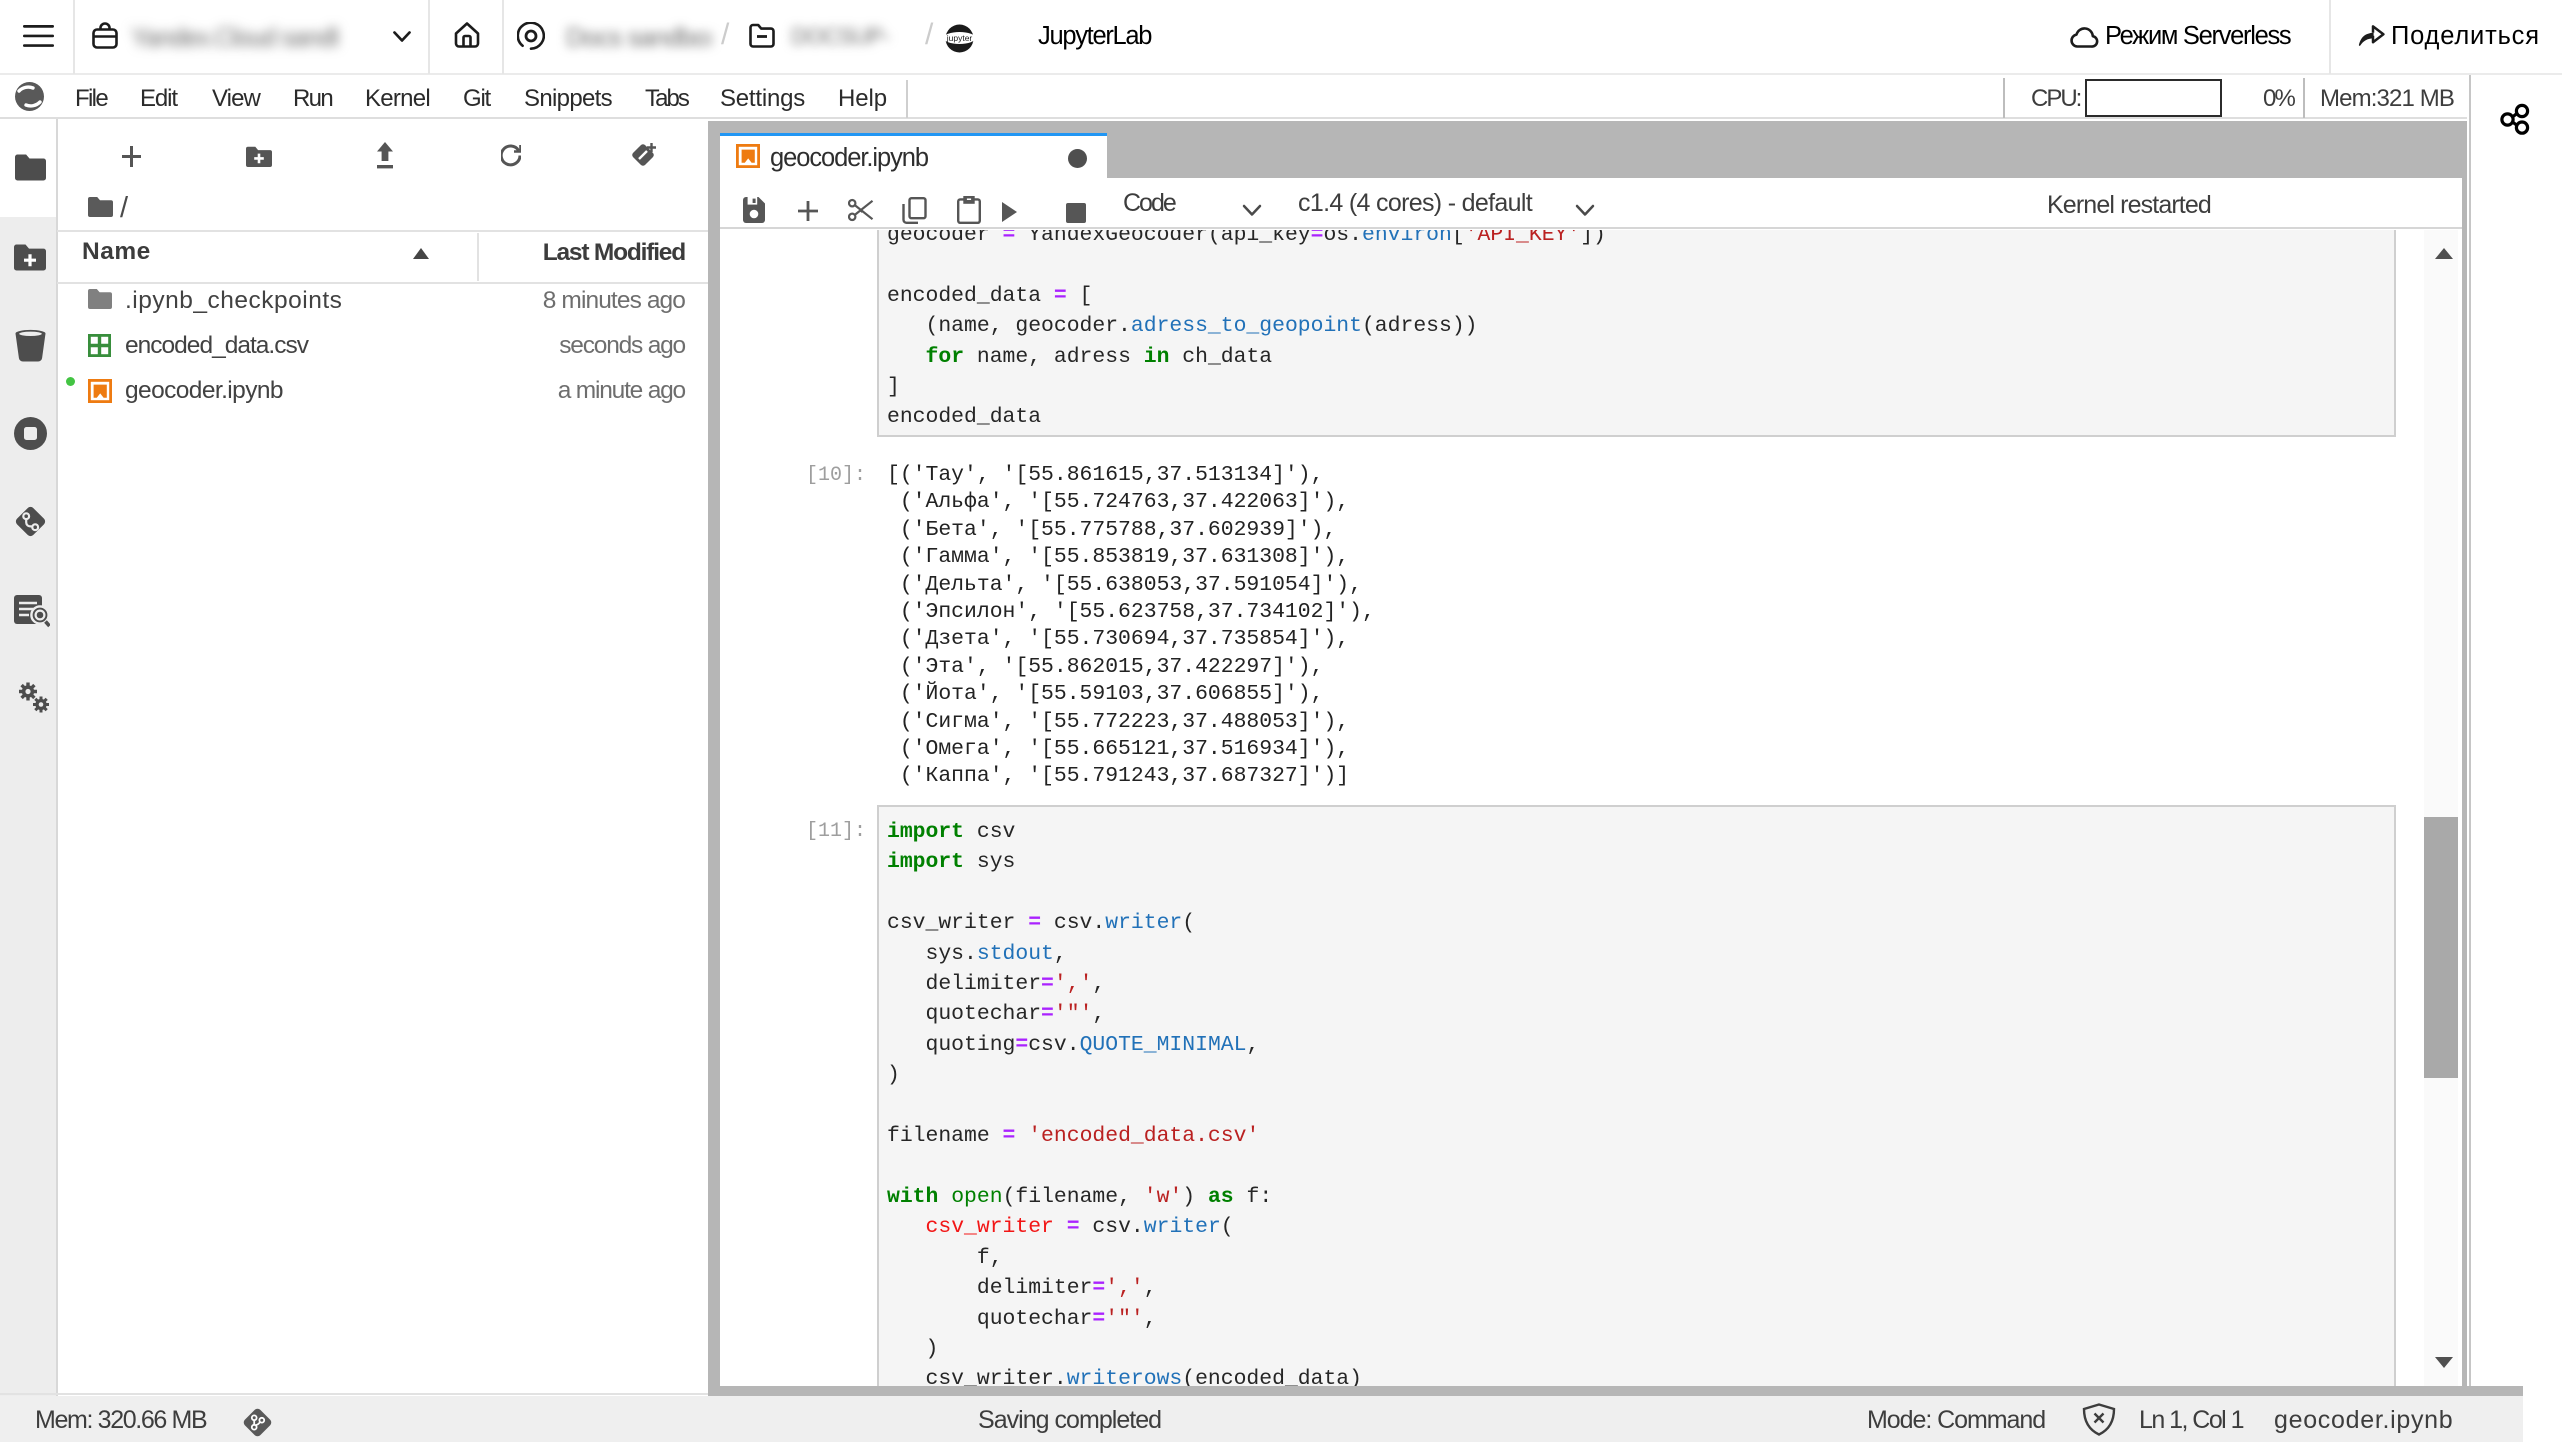  What do you see at coordinates (959, 38) in the screenshot?
I see `svg-text: jupyter` at bounding box center [959, 38].